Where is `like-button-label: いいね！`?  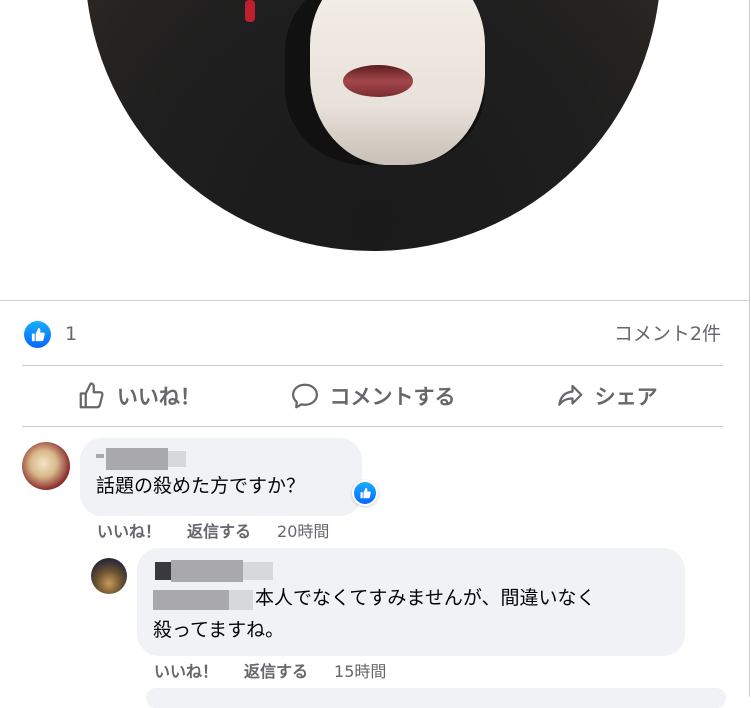 like-button-label: いいね！ is located at coordinates (158, 397).